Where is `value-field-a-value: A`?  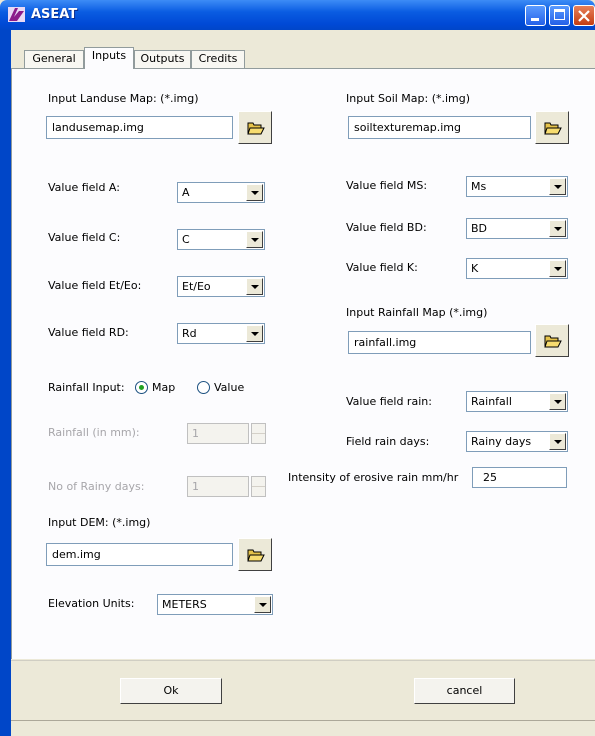 value-field-a-value: A is located at coordinates (186, 192).